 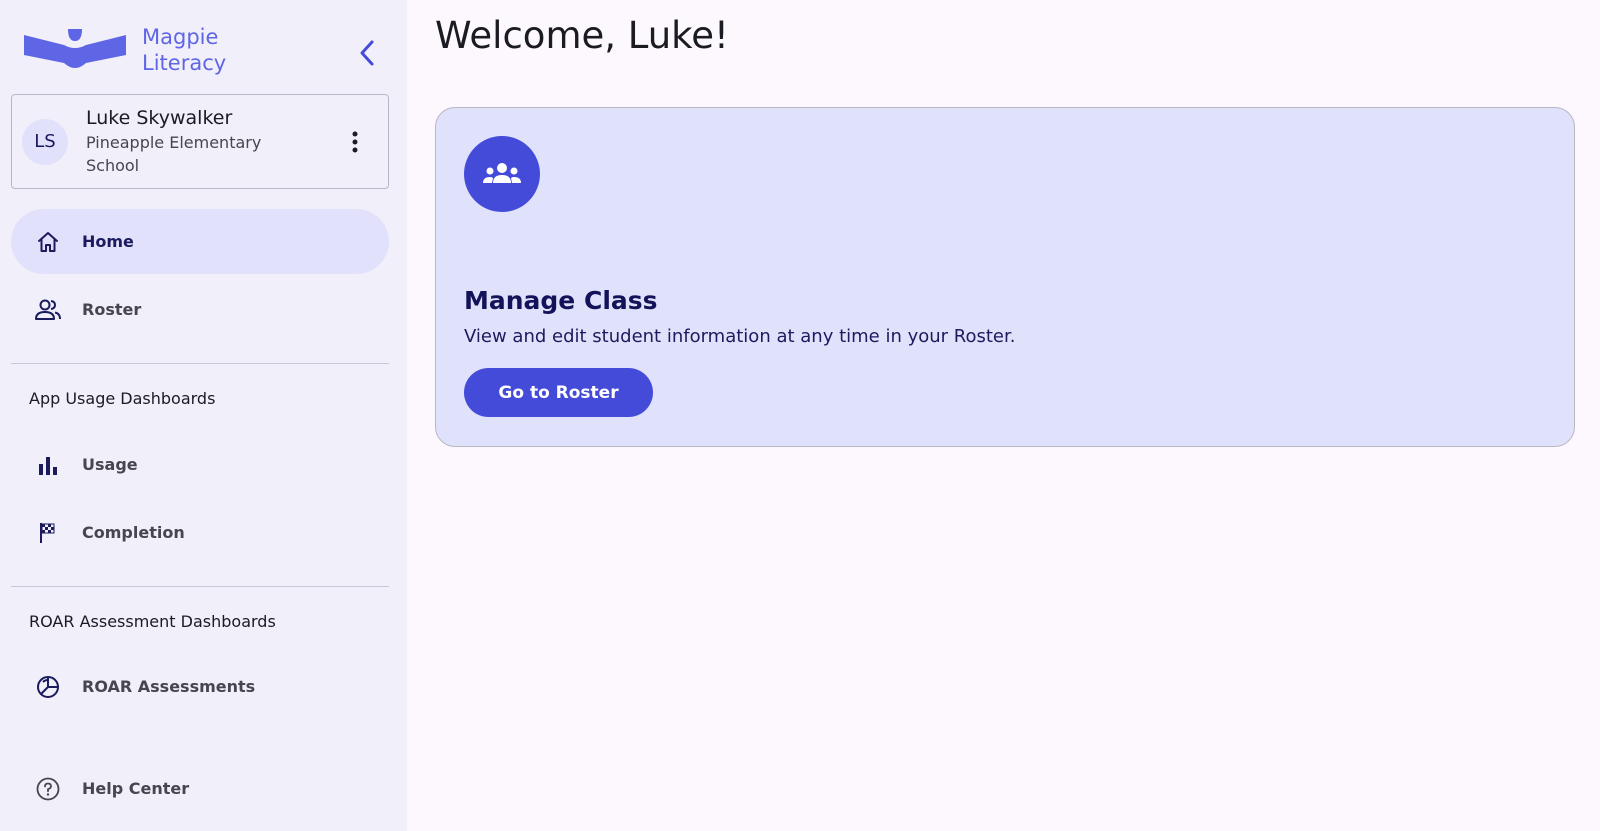 What do you see at coordinates (152, 621) in the screenshot?
I see `section-title-roar: ROAR Assessment Dashboards` at bounding box center [152, 621].